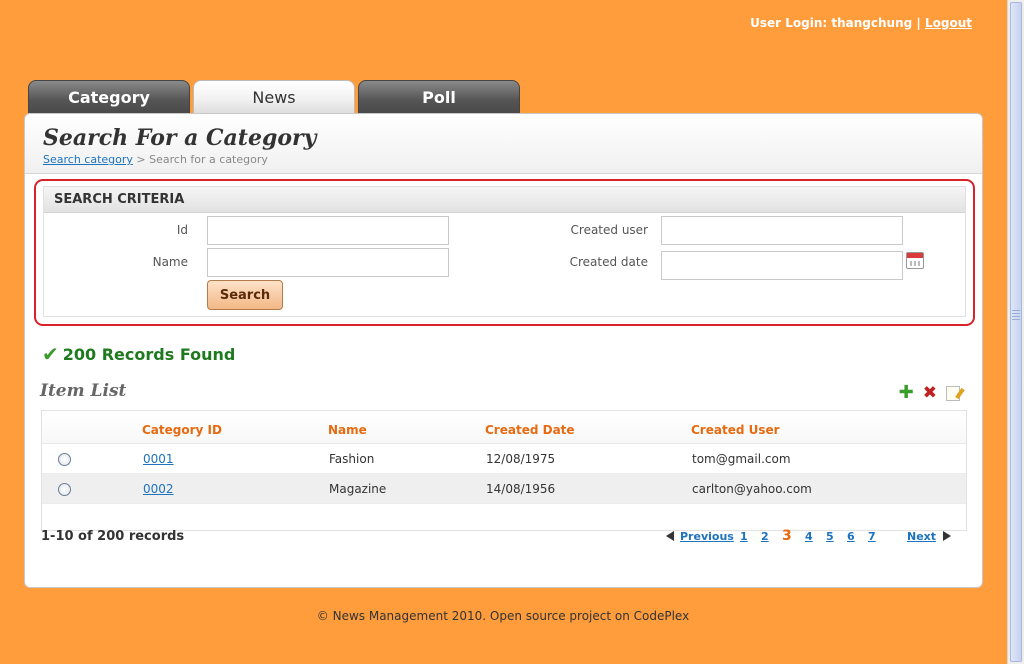  I want to click on page-link-5: 5, so click(830, 536).